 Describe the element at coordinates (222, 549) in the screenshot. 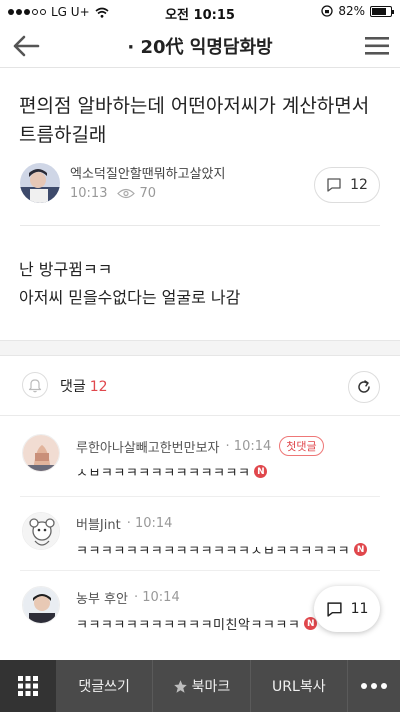

I see `comment-text: ㅋㅋㅋㅋㅋㅋㅋㅋㅋㅋㅋㅋㅋㅋㅅㅂㅋㅋㅋㅋㅋㅋ N` at that location.